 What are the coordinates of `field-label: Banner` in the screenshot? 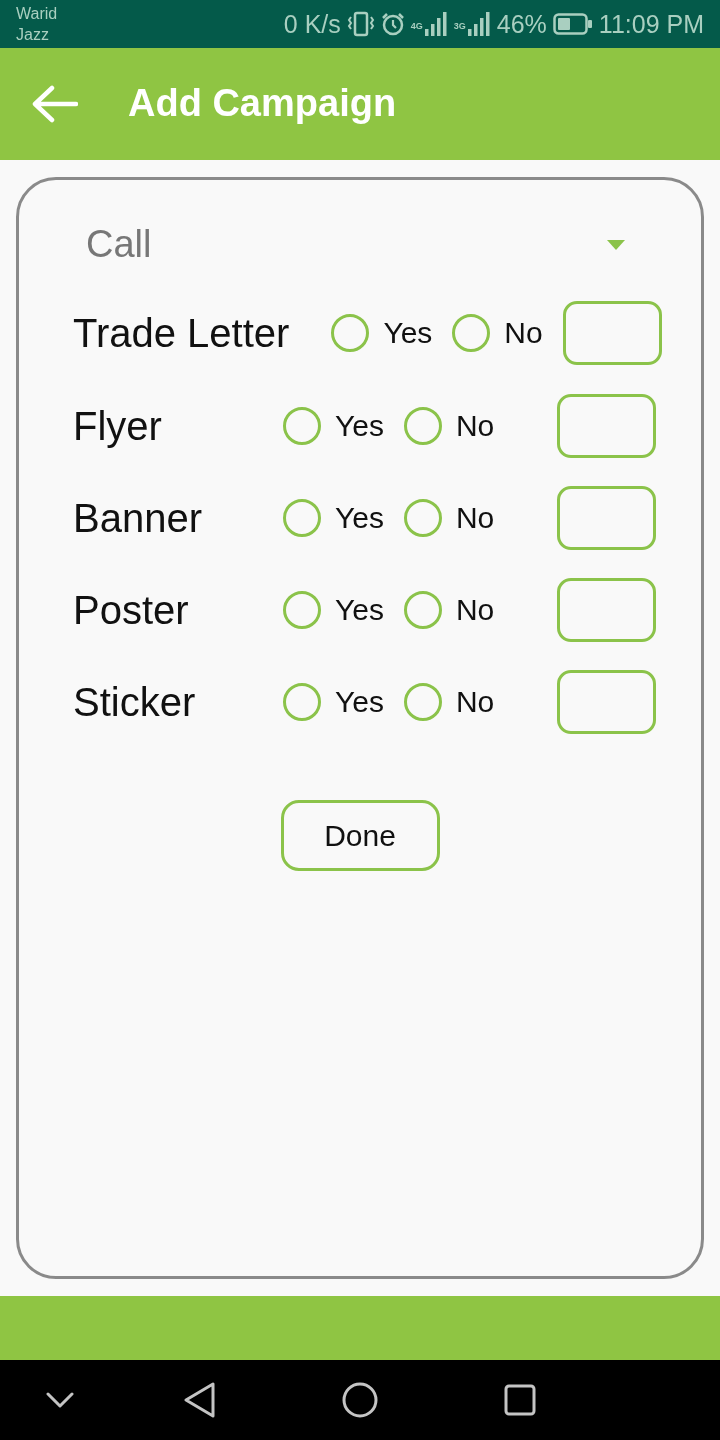 It's located at (138, 518).